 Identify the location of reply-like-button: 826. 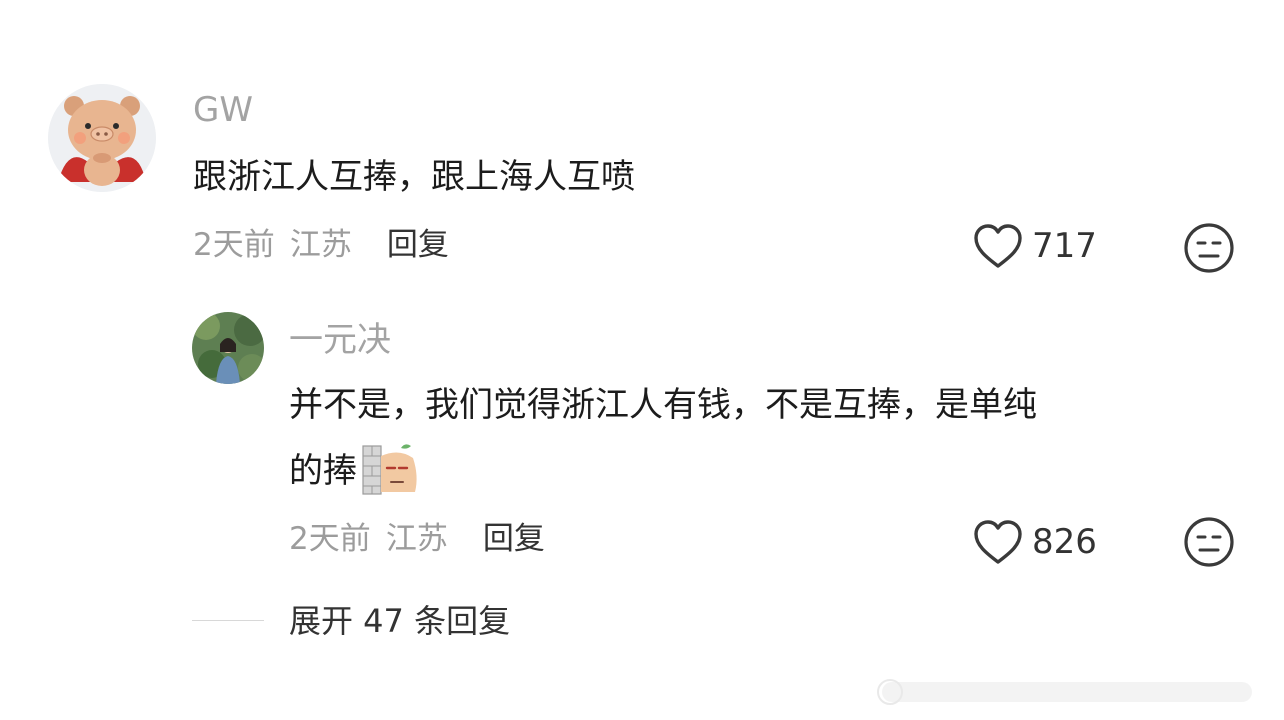
(1034, 542).